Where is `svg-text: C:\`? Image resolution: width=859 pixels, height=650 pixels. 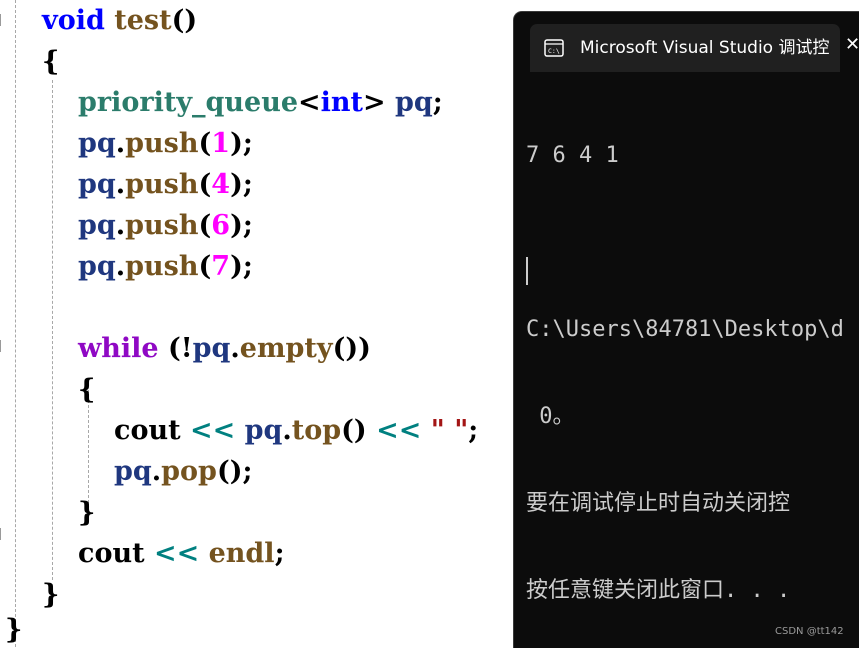
svg-text: C:\ is located at coordinates (554, 51).